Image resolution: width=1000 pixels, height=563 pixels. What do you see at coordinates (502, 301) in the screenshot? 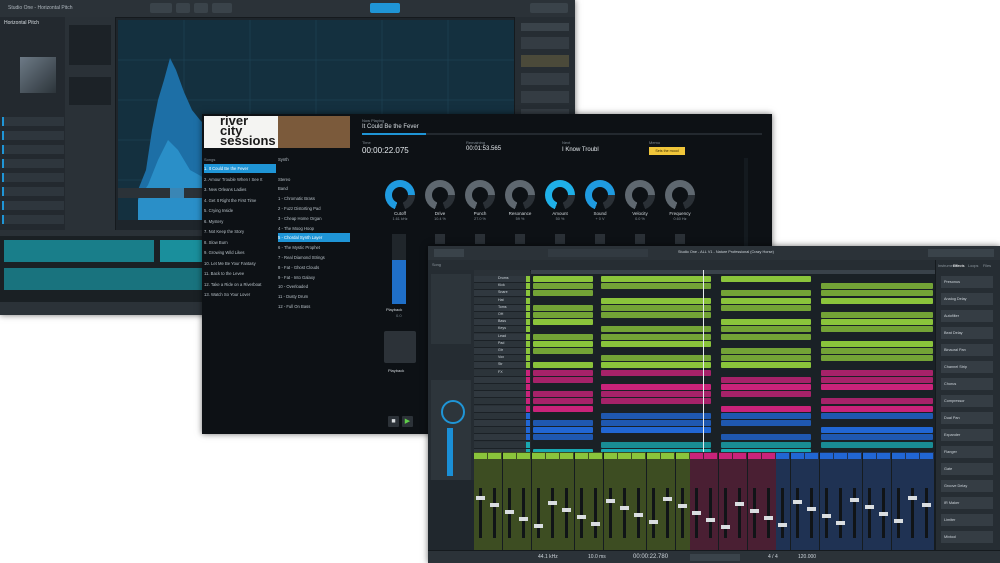
I see `track-header: Hat` at bounding box center [502, 301].